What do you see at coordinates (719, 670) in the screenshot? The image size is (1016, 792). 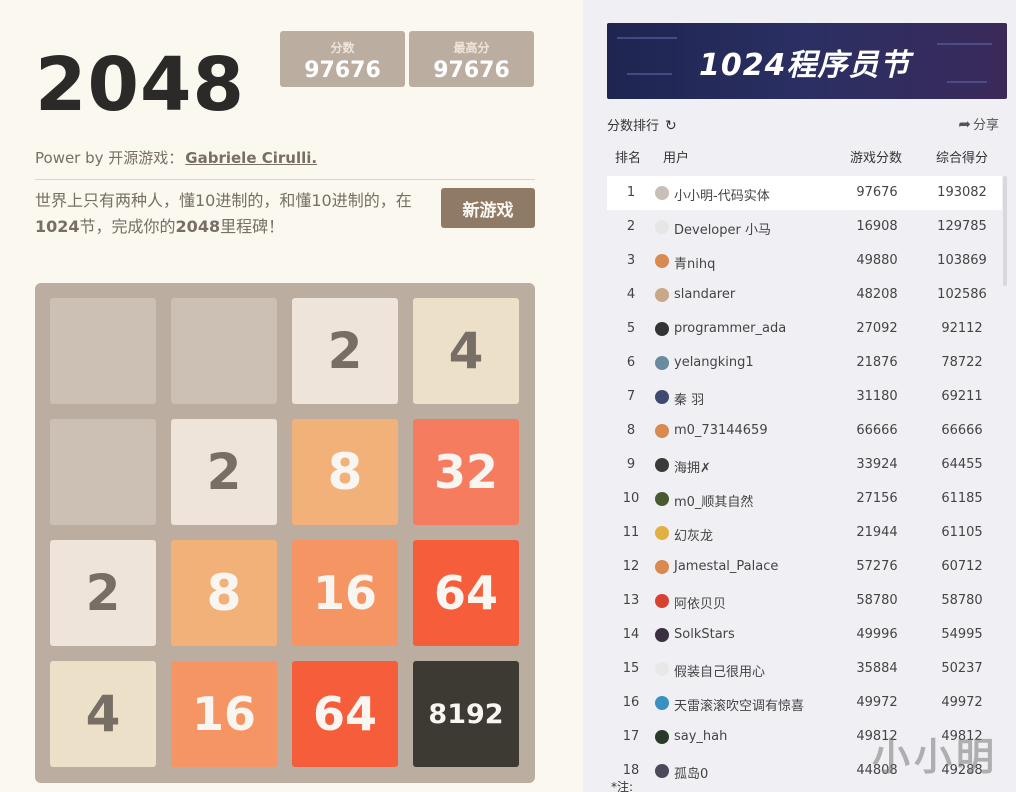 I see `row-username: 假装自己很用心` at bounding box center [719, 670].